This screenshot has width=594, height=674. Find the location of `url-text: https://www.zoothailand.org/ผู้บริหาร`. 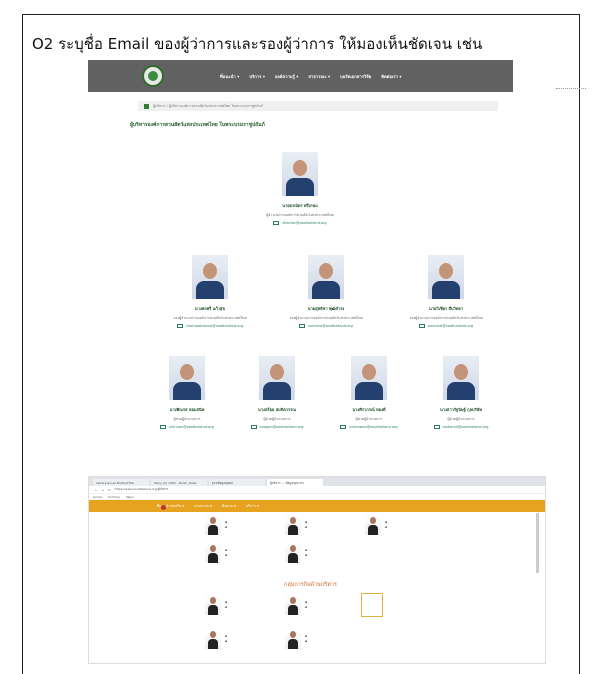

url-text: https://www.zoothailand.org/ผู้บริหาร is located at coordinates (142, 489).